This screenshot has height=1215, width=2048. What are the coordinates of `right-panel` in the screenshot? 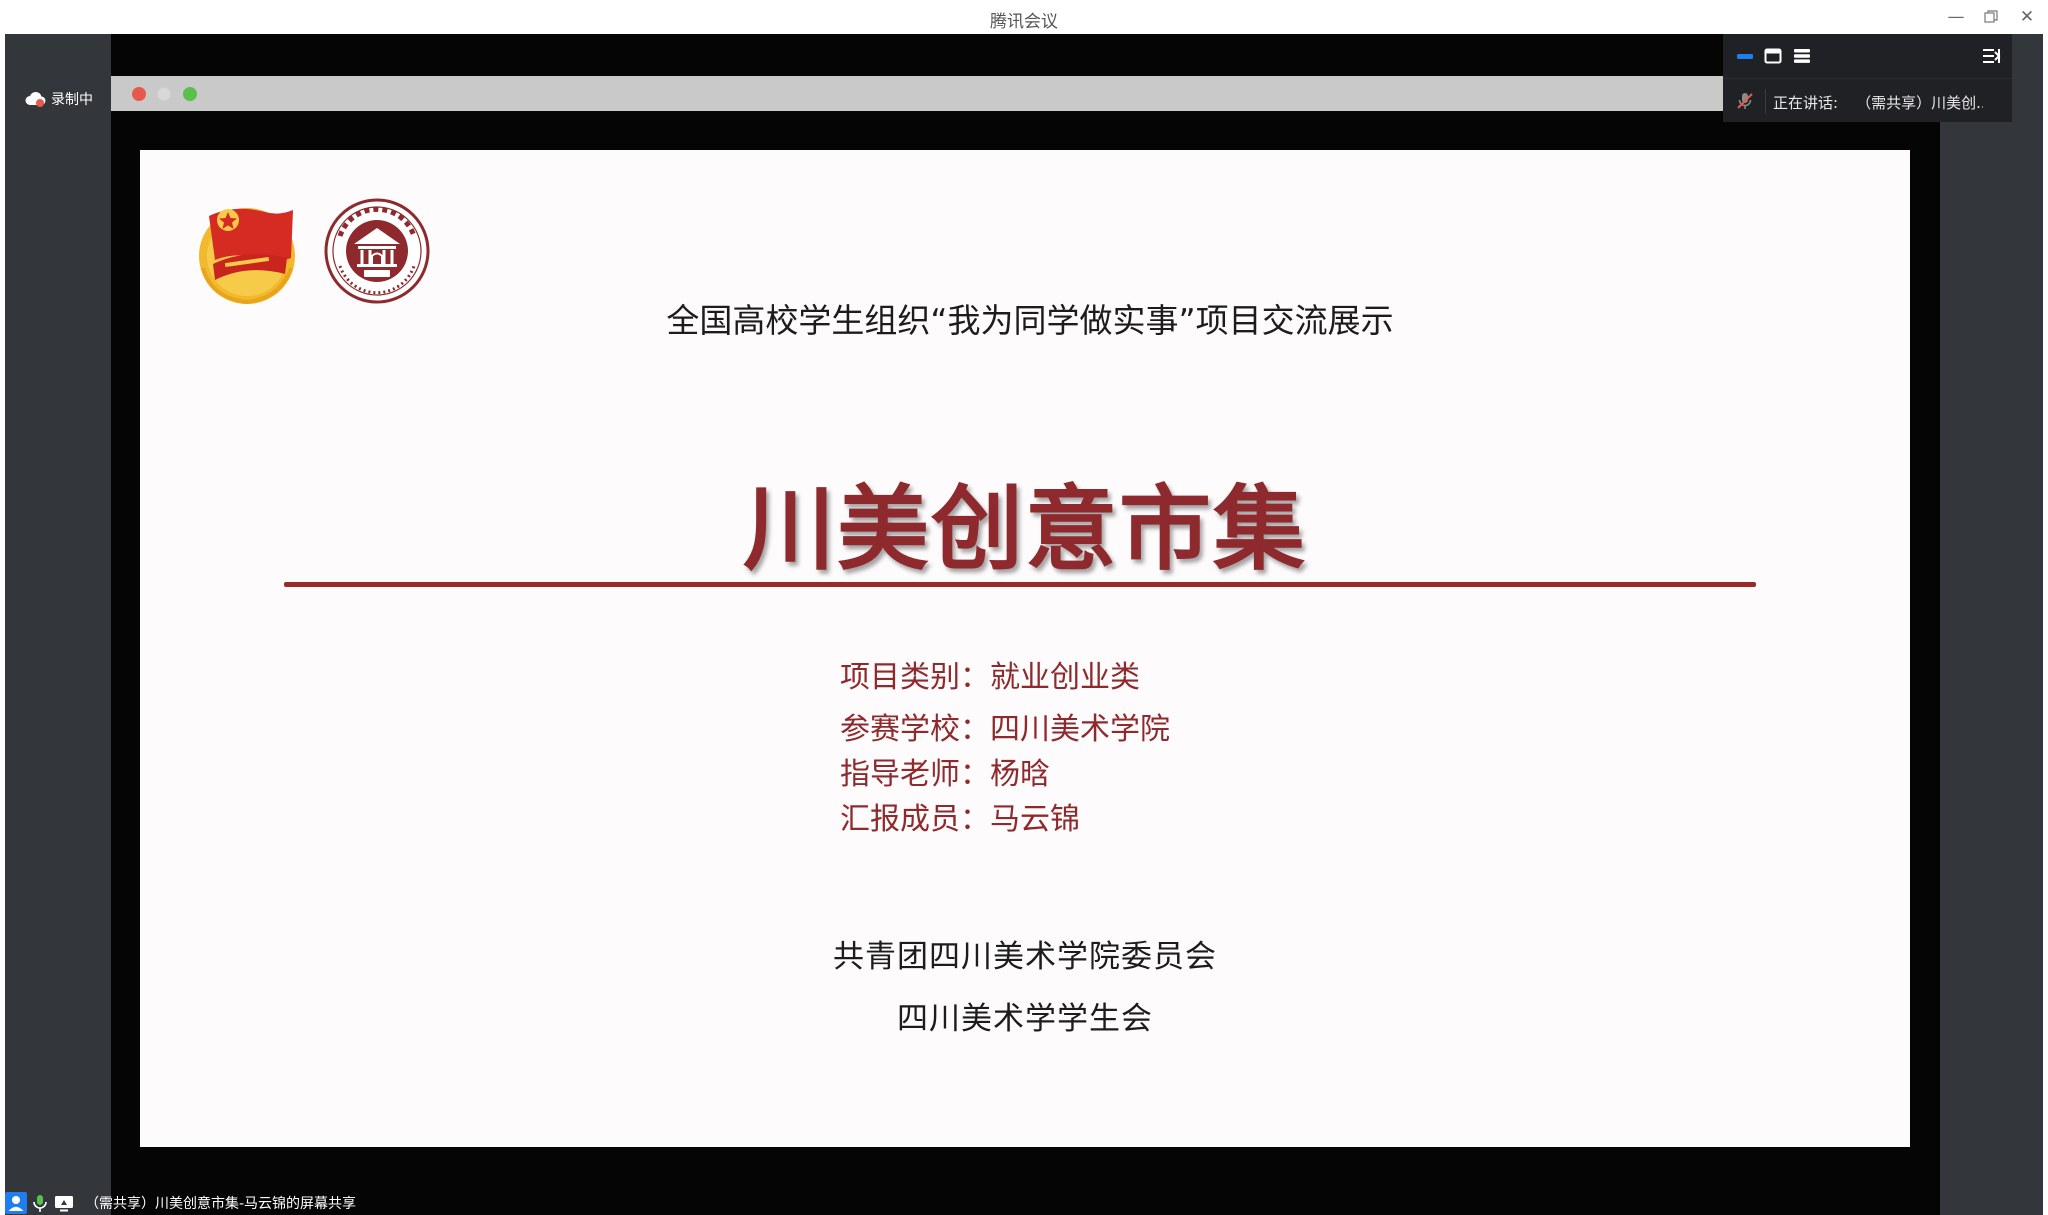 It's located at (1991, 624).